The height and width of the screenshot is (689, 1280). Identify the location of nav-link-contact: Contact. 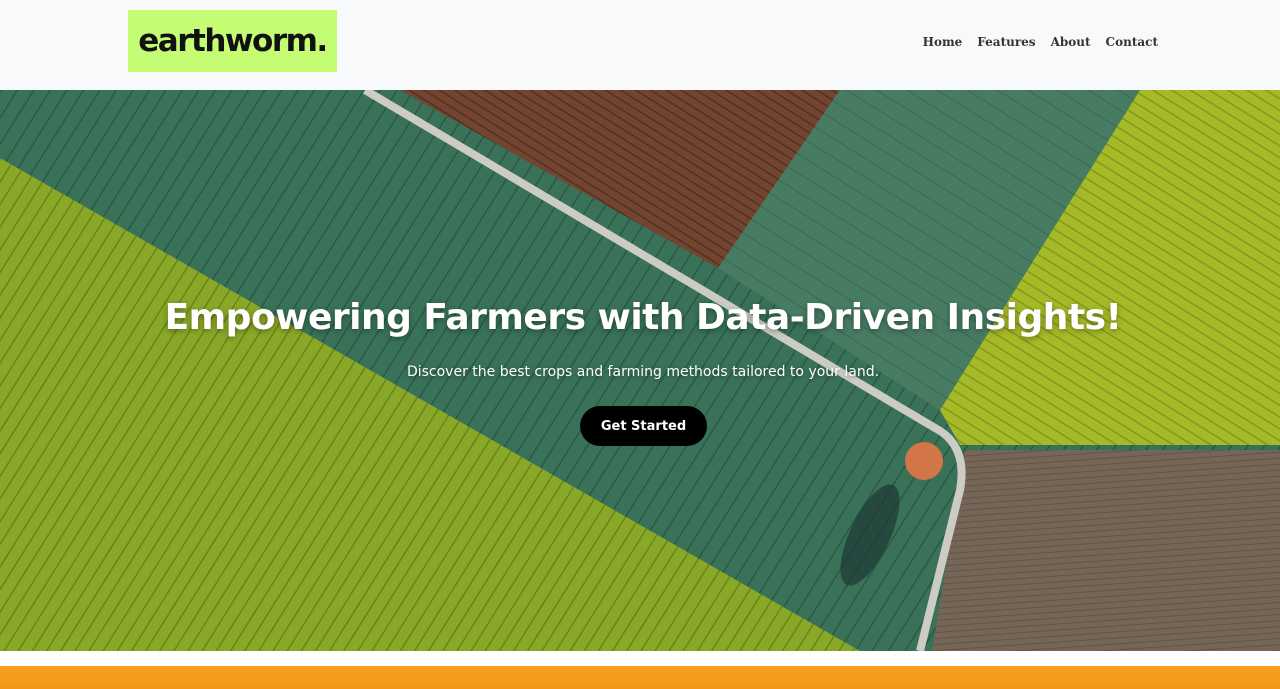
(1132, 42).